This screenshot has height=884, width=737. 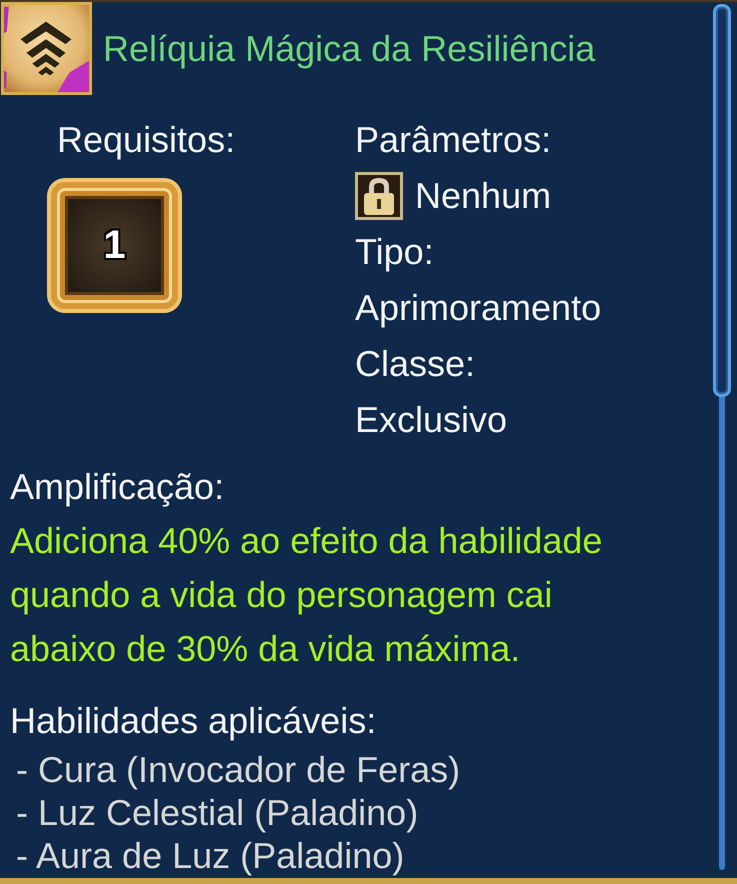 I want to click on skill-item: - Cura (Invocador de Feras), so click(x=237, y=769).